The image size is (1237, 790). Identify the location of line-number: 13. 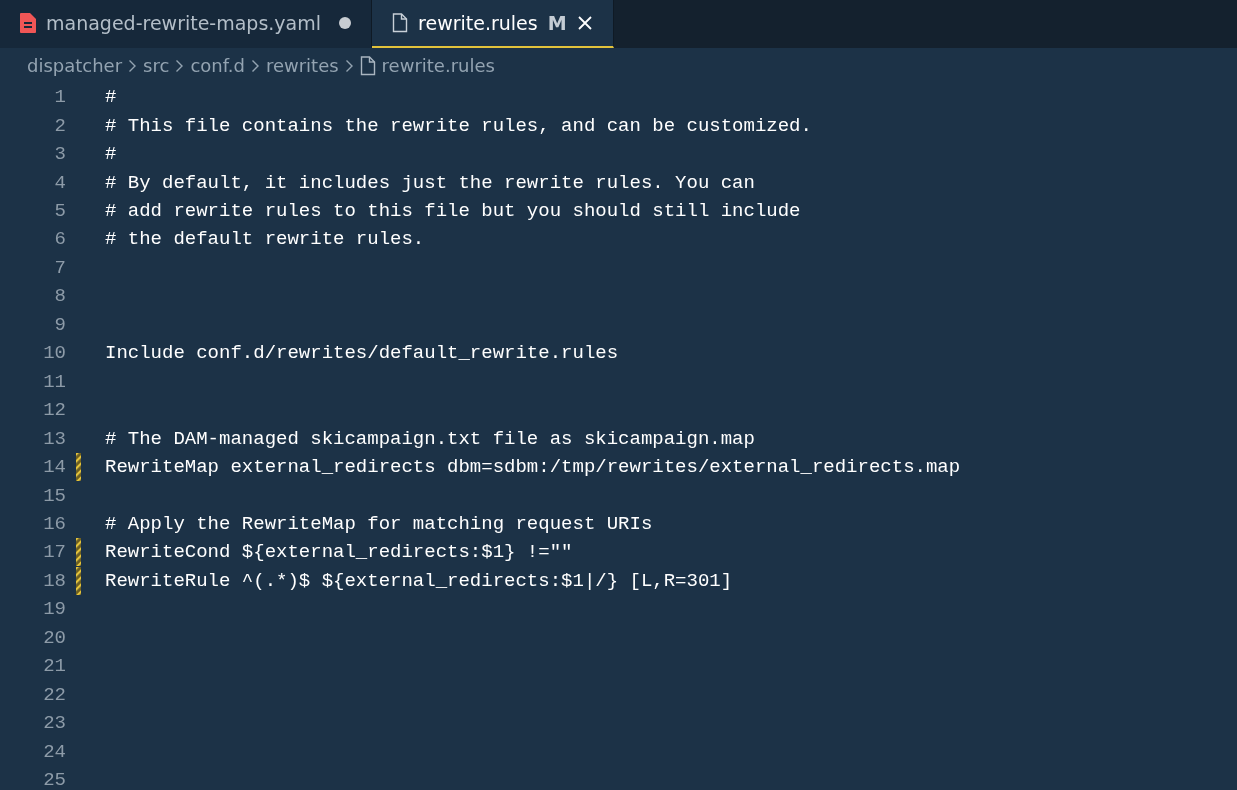
(54, 438).